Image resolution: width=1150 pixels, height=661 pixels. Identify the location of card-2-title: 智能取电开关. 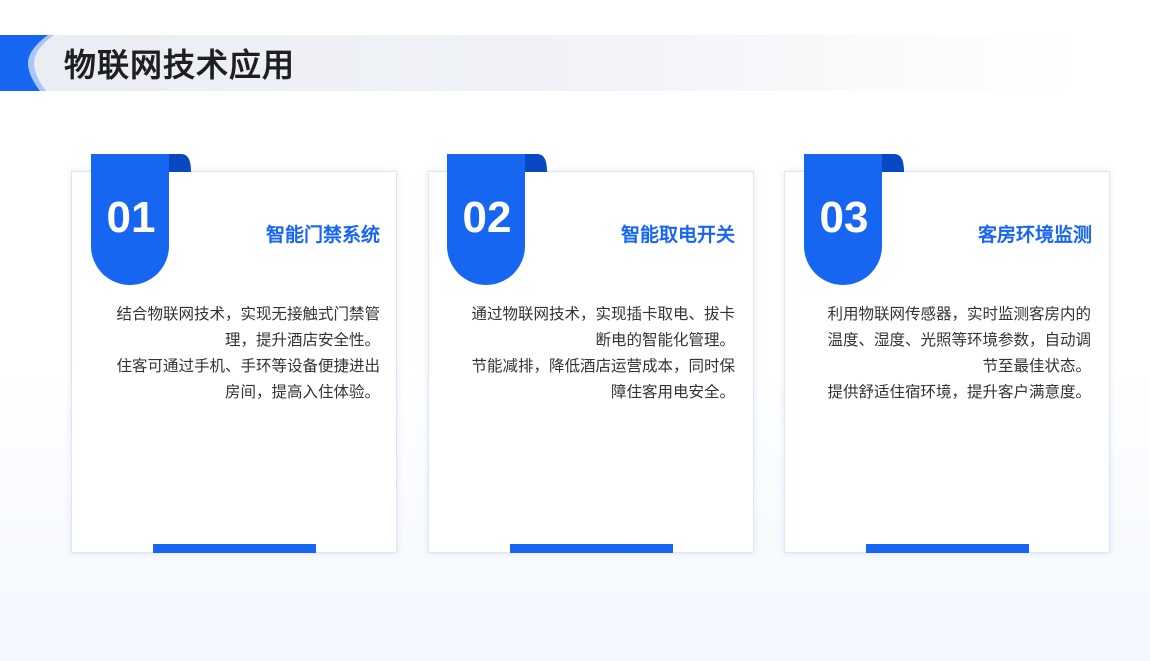
(677, 235).